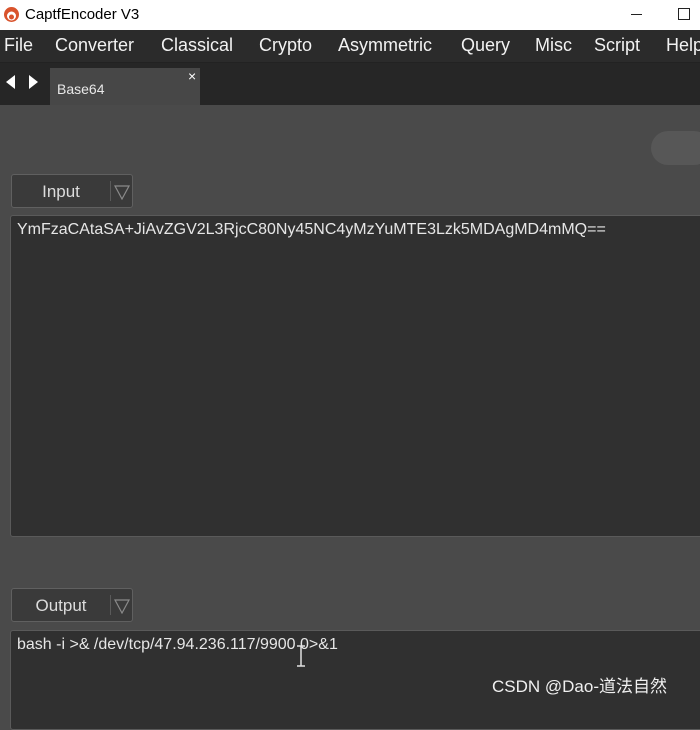 This screenshot has width=700, height=730. Describe the element at coordinates (33, 82) in the screenshot. I see `forward-arrow-icon` at that location.